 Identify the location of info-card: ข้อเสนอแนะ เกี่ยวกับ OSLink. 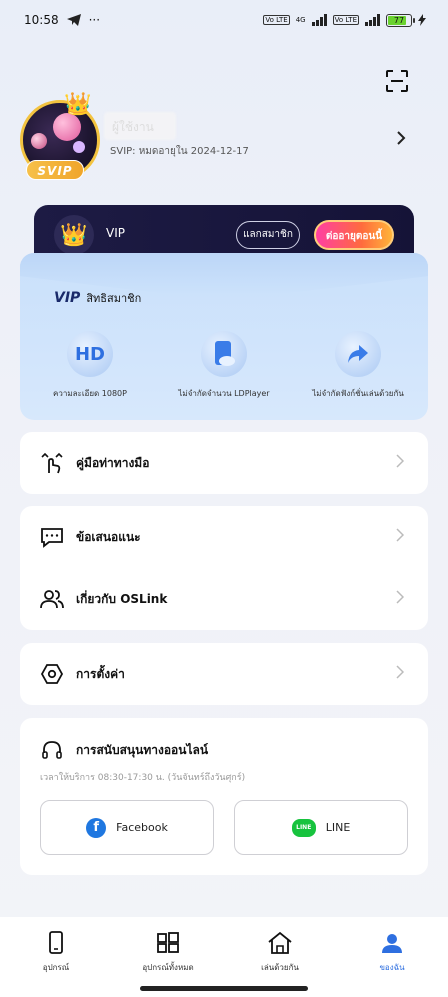
(224, 568).